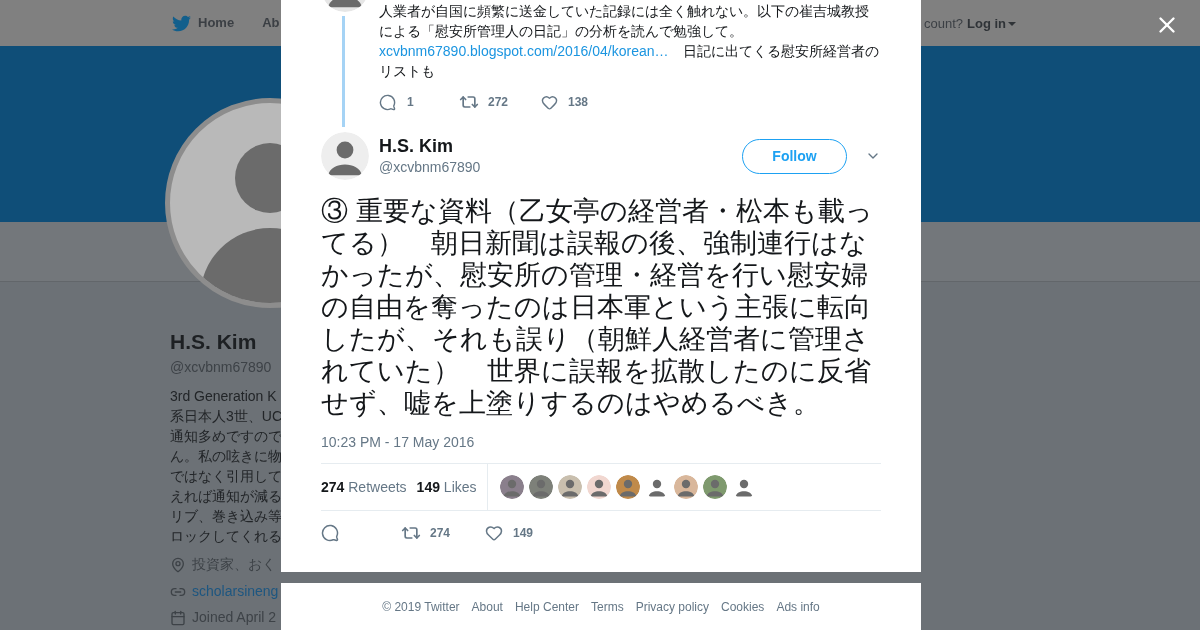 The image size is (1200, 630). I want to click on footer-link: About, so click(487, 606).